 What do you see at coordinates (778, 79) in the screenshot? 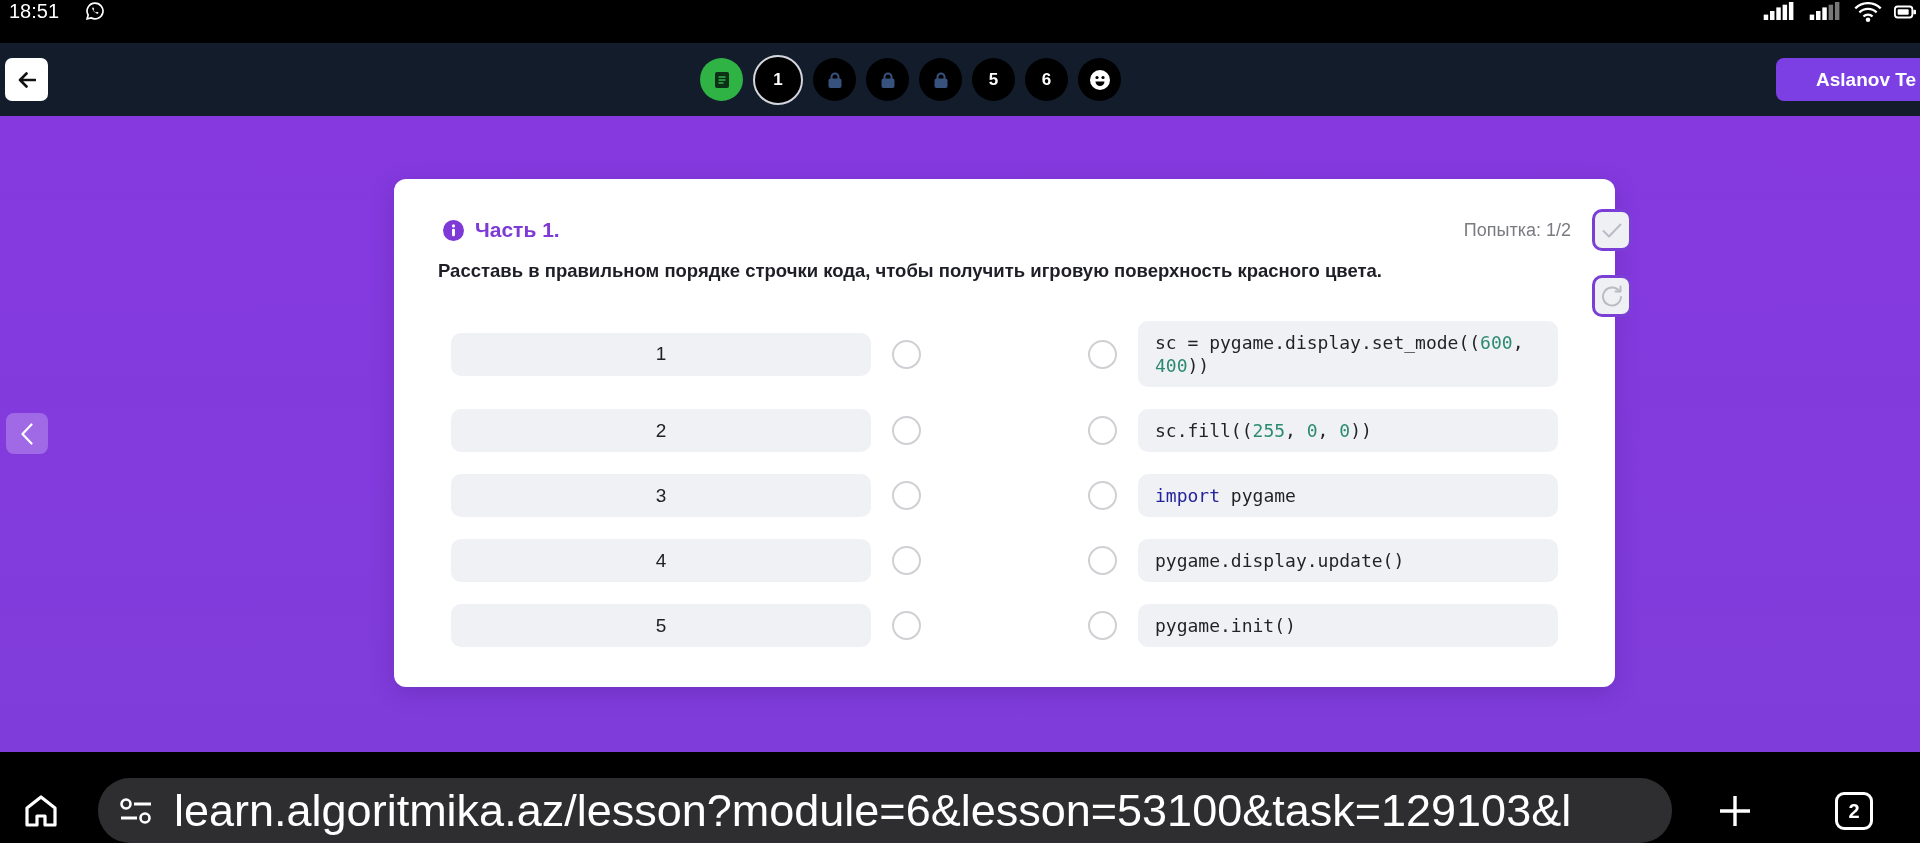
I see `step-button: 1` at bounding box center [778, 79].